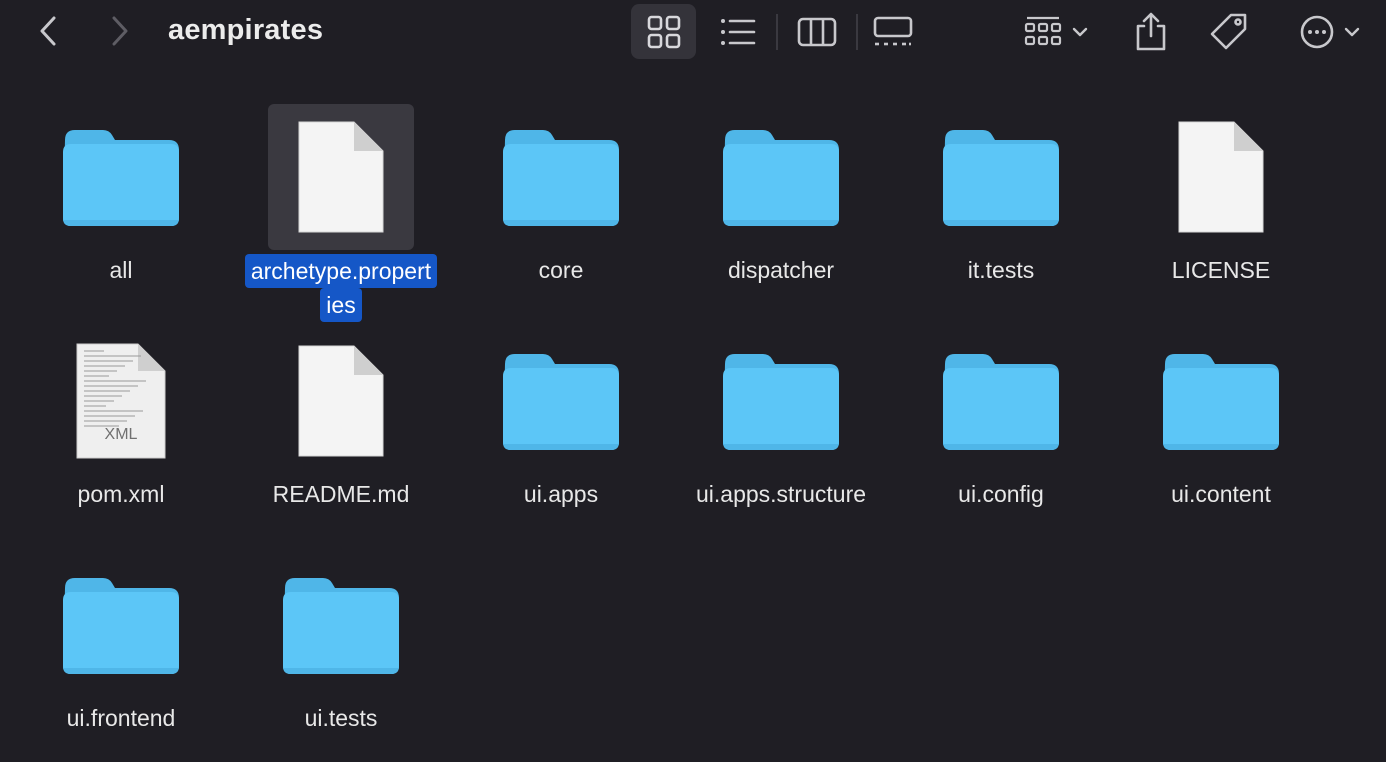 The height and width of the screenshot is (762, 1386). I want to click on file-item-readme-md: README.md, so click(341, 433).